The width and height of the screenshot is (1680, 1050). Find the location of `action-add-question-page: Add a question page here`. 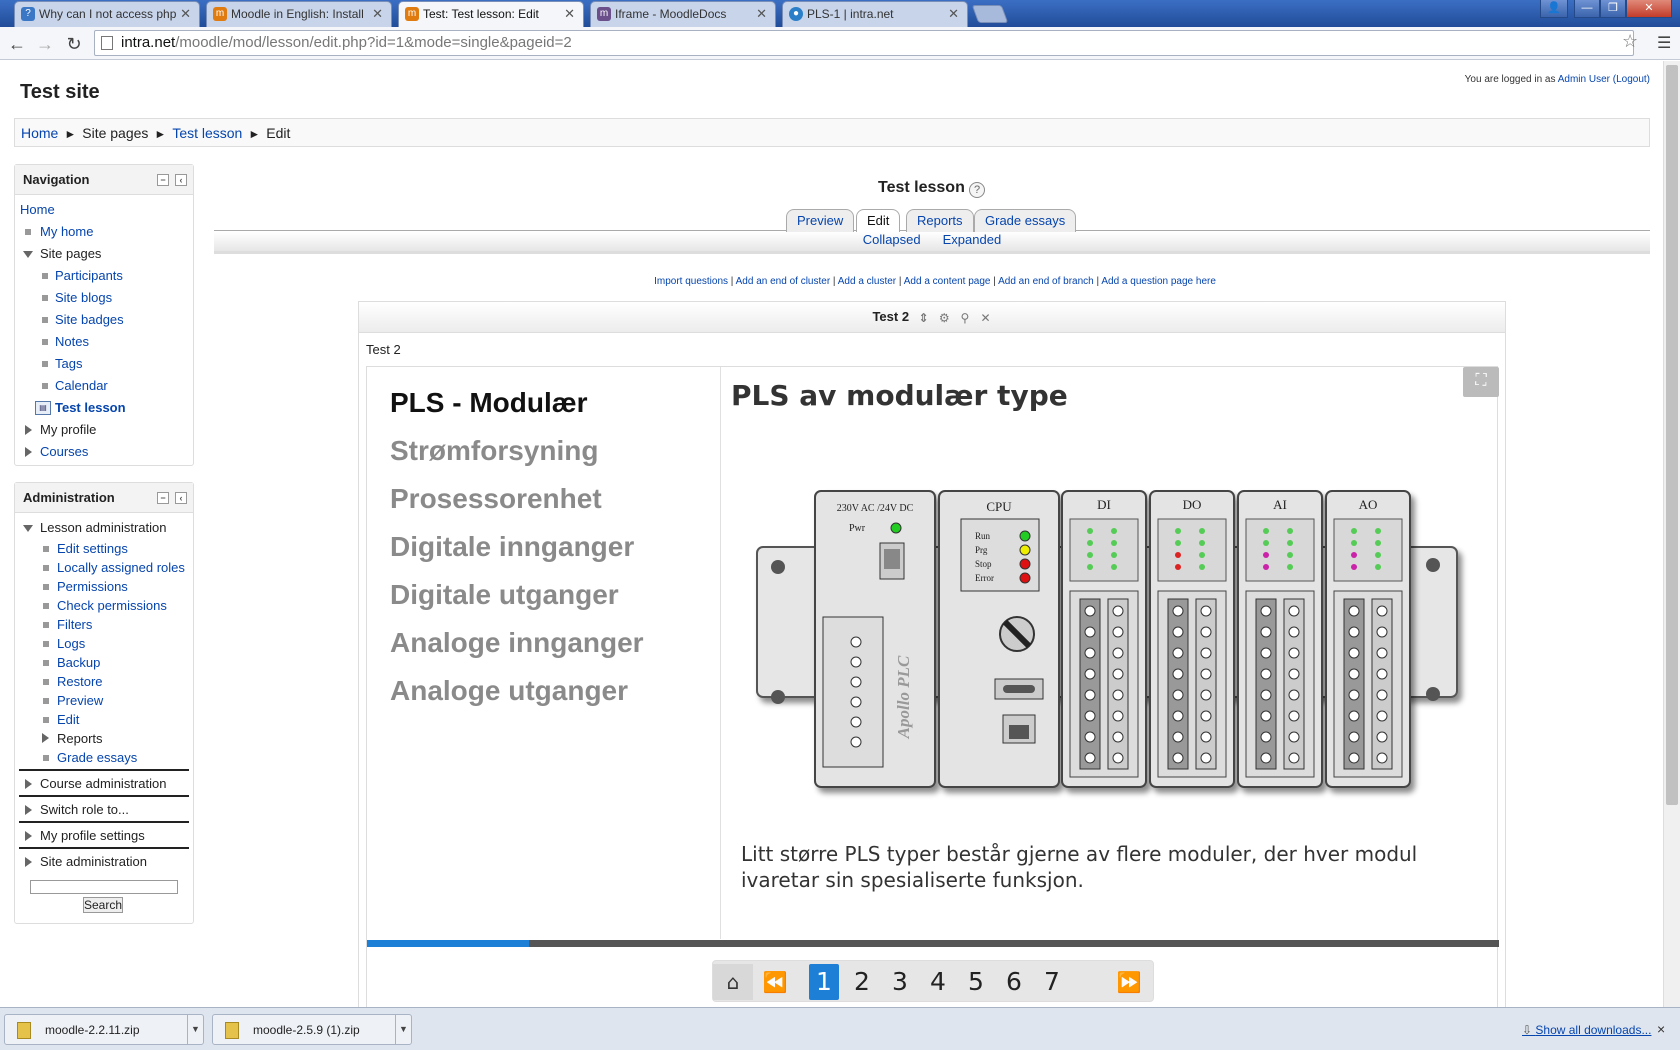

action-add-question-page: Add a question page here is located at coordinates (1158, 281).